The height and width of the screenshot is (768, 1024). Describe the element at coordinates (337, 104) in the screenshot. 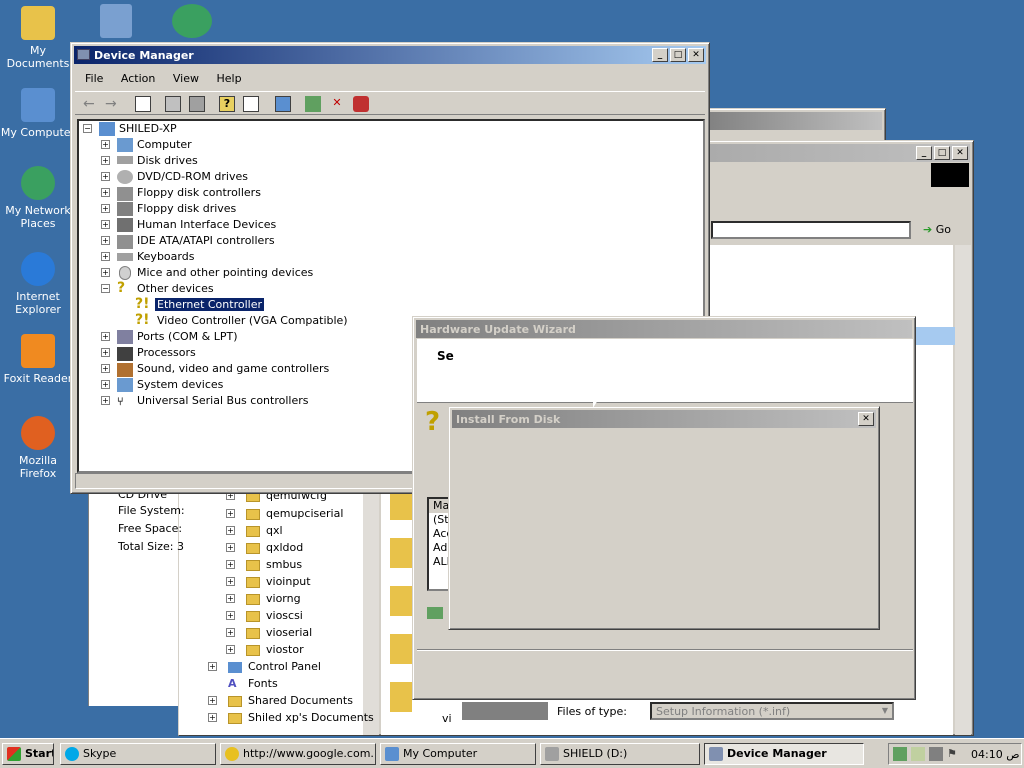

I see `uninstall-icon: ✕` at that location.